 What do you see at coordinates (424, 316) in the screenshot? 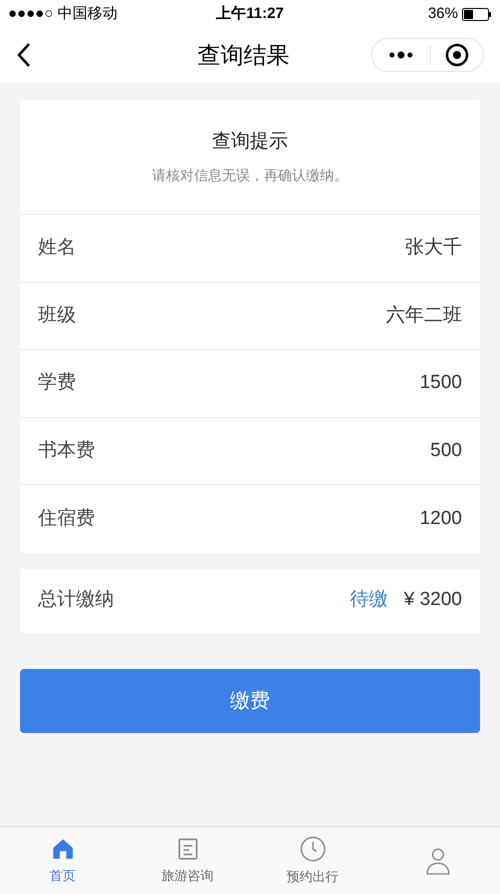
I see `field-value: 六年二班` at bounding box center [424, 316].